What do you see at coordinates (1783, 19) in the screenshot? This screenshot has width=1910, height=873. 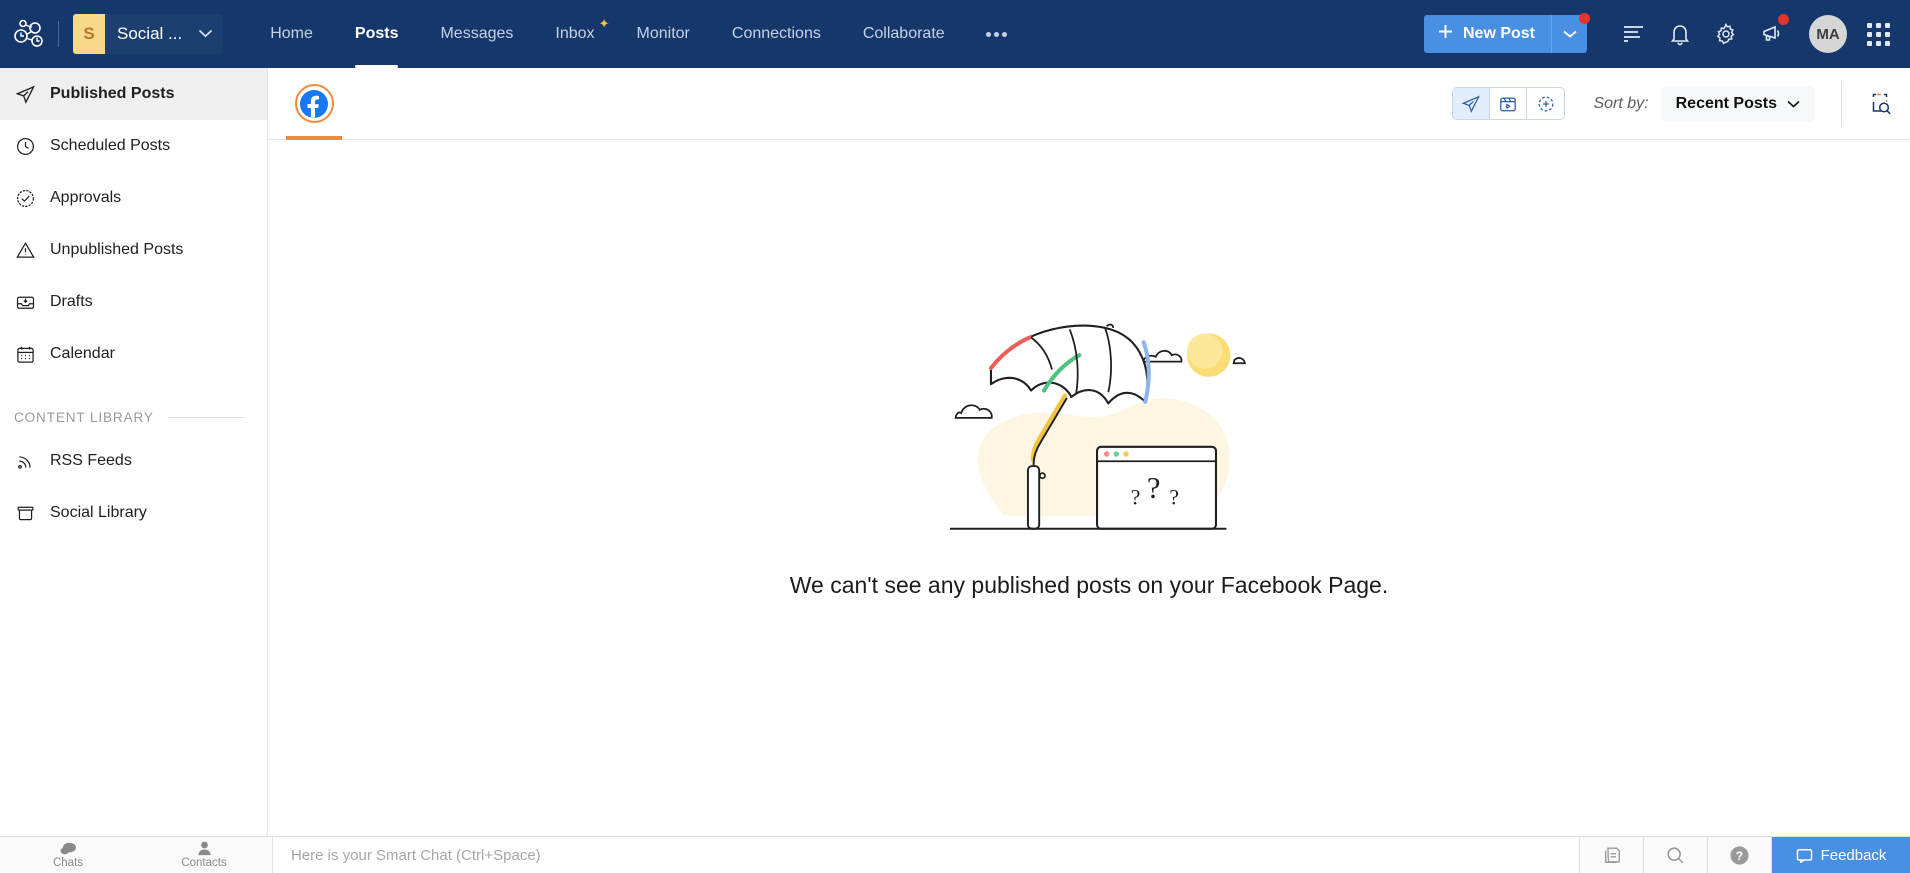 I see `megaphone-badge` at bounding box center [1783, 19].